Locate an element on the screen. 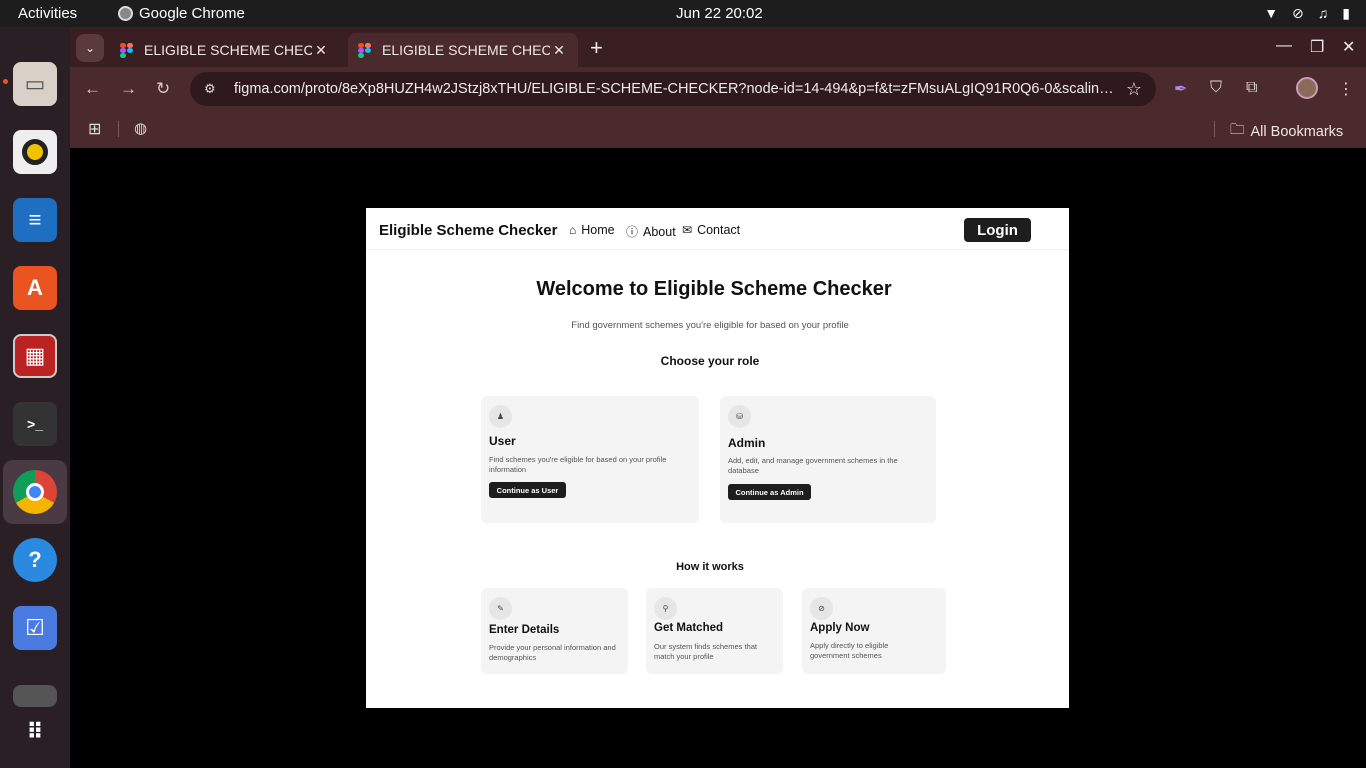 This screenshot has width=1366, height=768. volume-icon: ♫ is located at coordinates (1323, 13).